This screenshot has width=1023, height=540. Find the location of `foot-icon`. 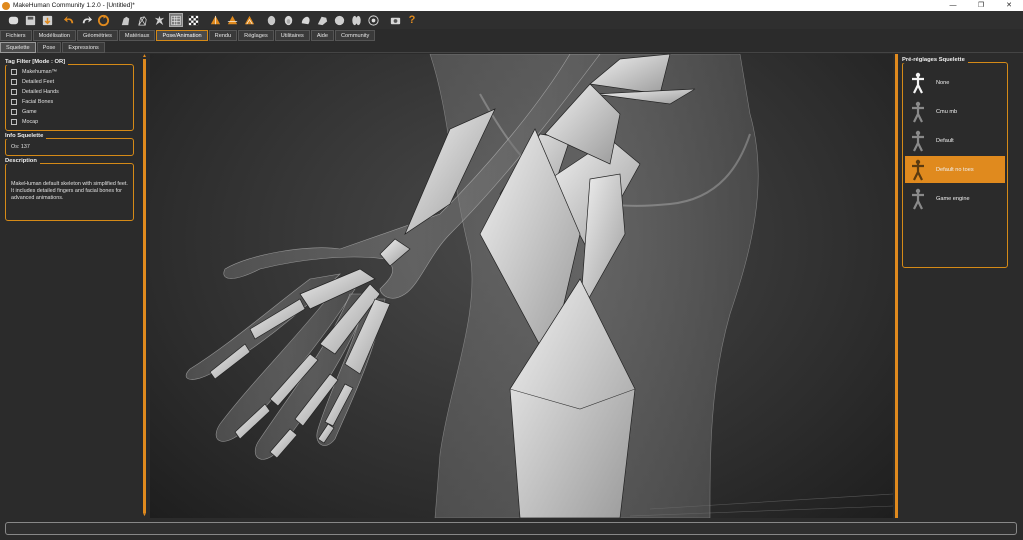

foot-icon is located at coordinates (322, 20).